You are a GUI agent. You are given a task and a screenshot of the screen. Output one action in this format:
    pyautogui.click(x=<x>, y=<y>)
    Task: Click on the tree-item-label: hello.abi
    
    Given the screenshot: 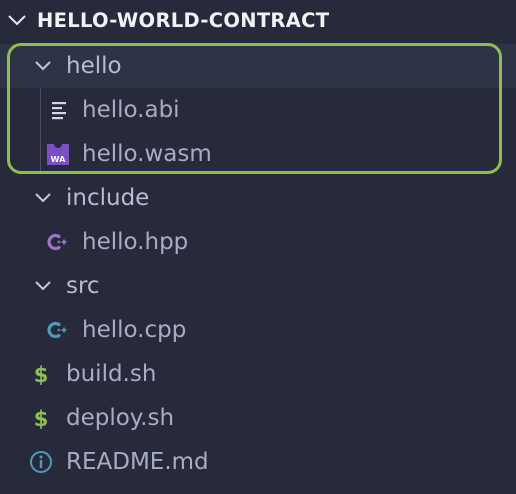 What is the action you would take?
    pyautogui.click(x=131, y=110)
    